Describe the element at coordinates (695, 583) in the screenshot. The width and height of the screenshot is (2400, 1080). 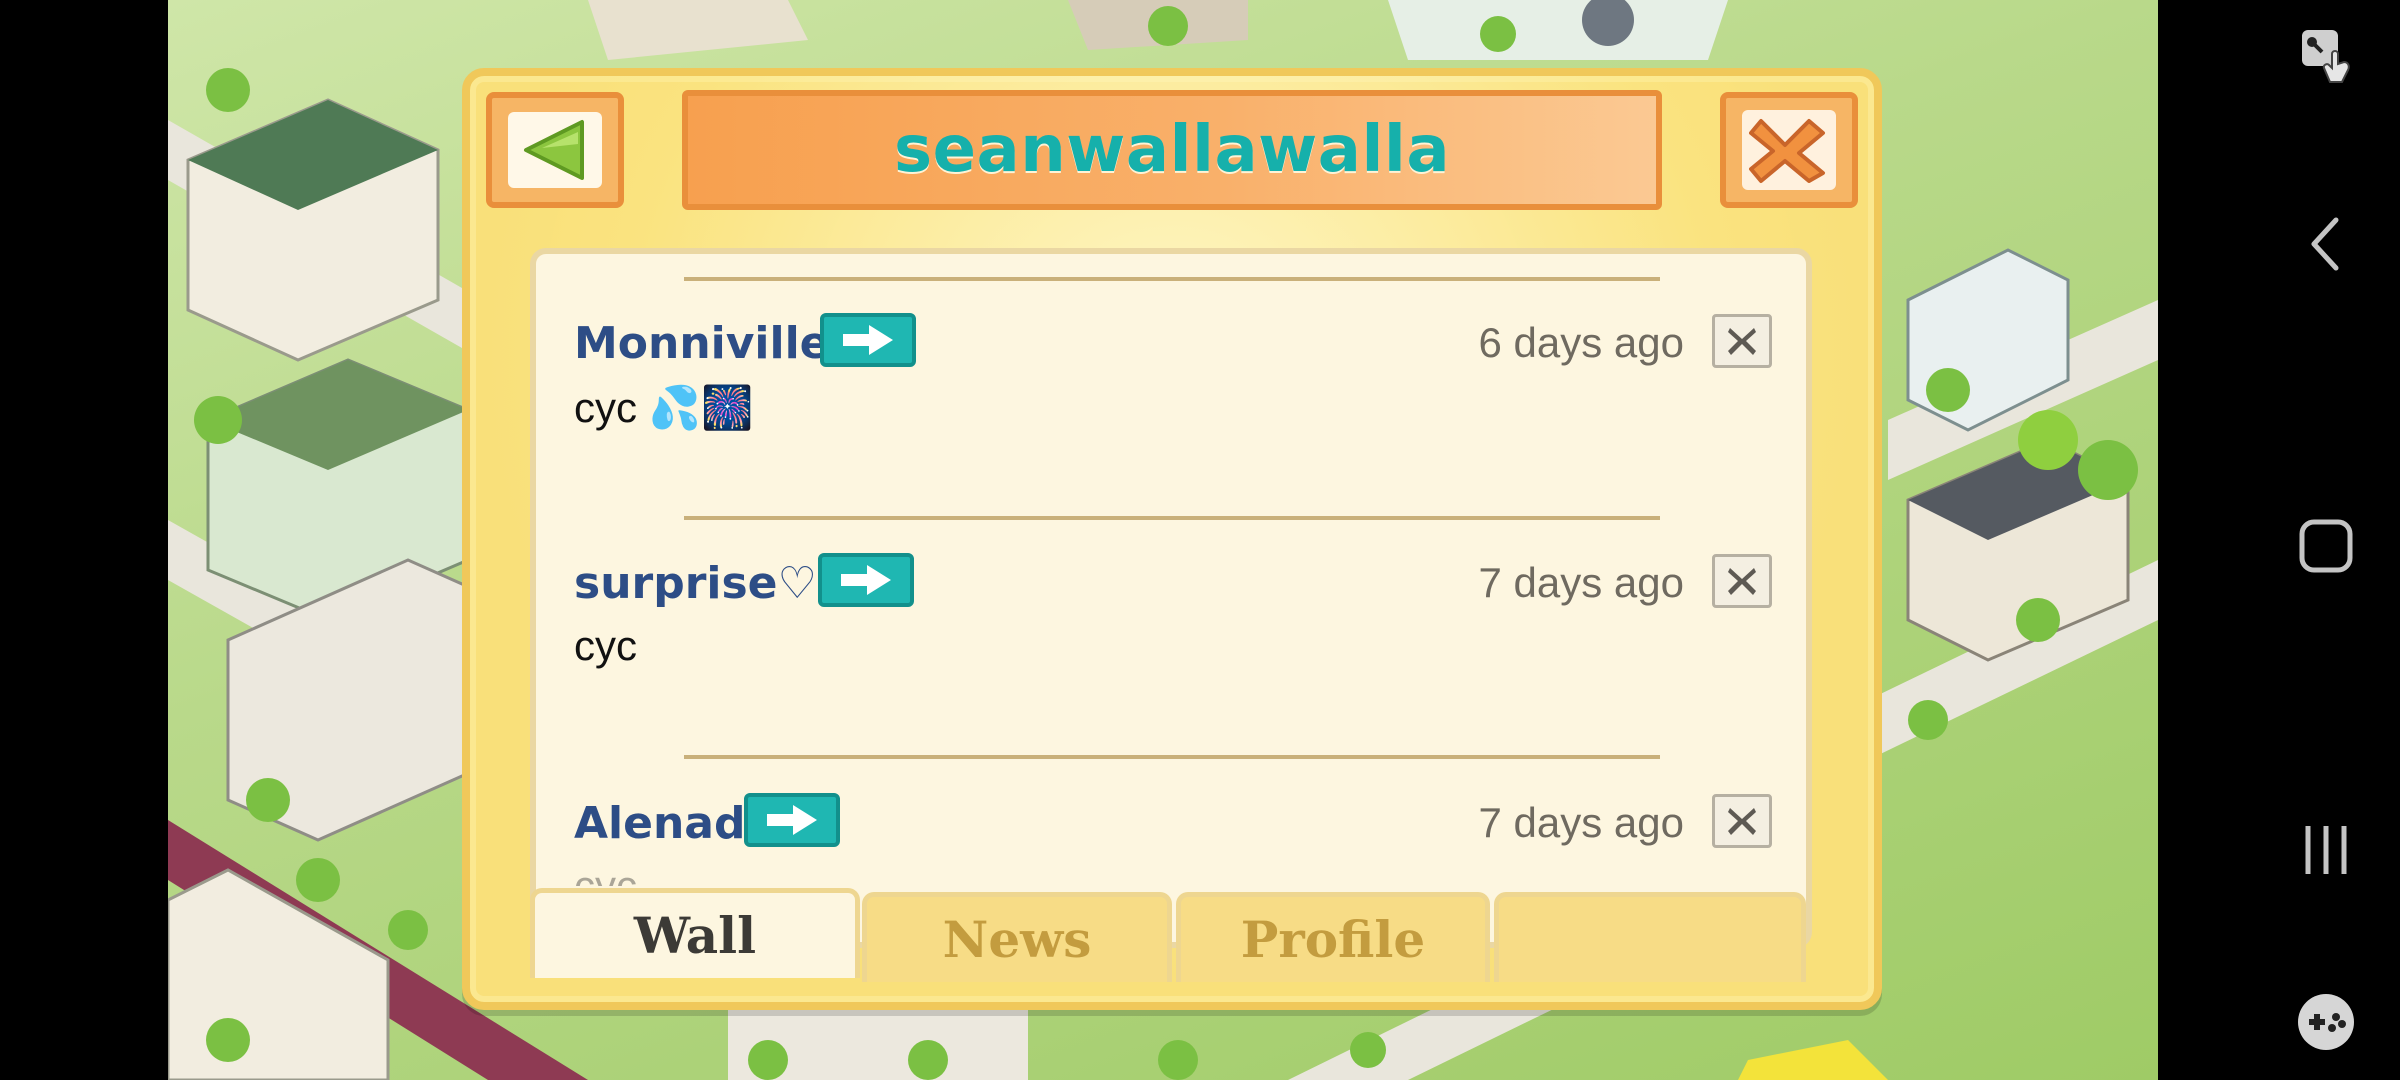
I see `post-author-link: surprise♡` at that location.